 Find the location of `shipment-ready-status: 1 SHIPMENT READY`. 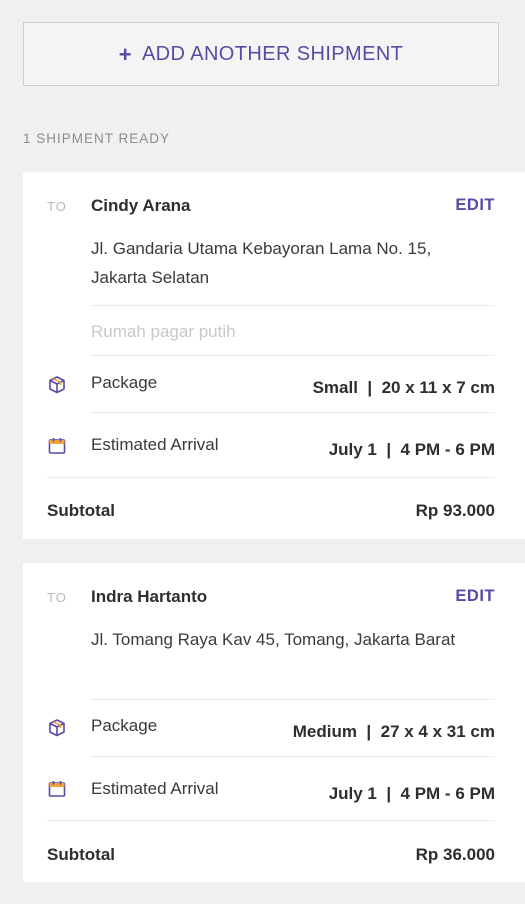

shipment-ready-status: 1 SHIPMENT READY is located at coordinates (97, 138).